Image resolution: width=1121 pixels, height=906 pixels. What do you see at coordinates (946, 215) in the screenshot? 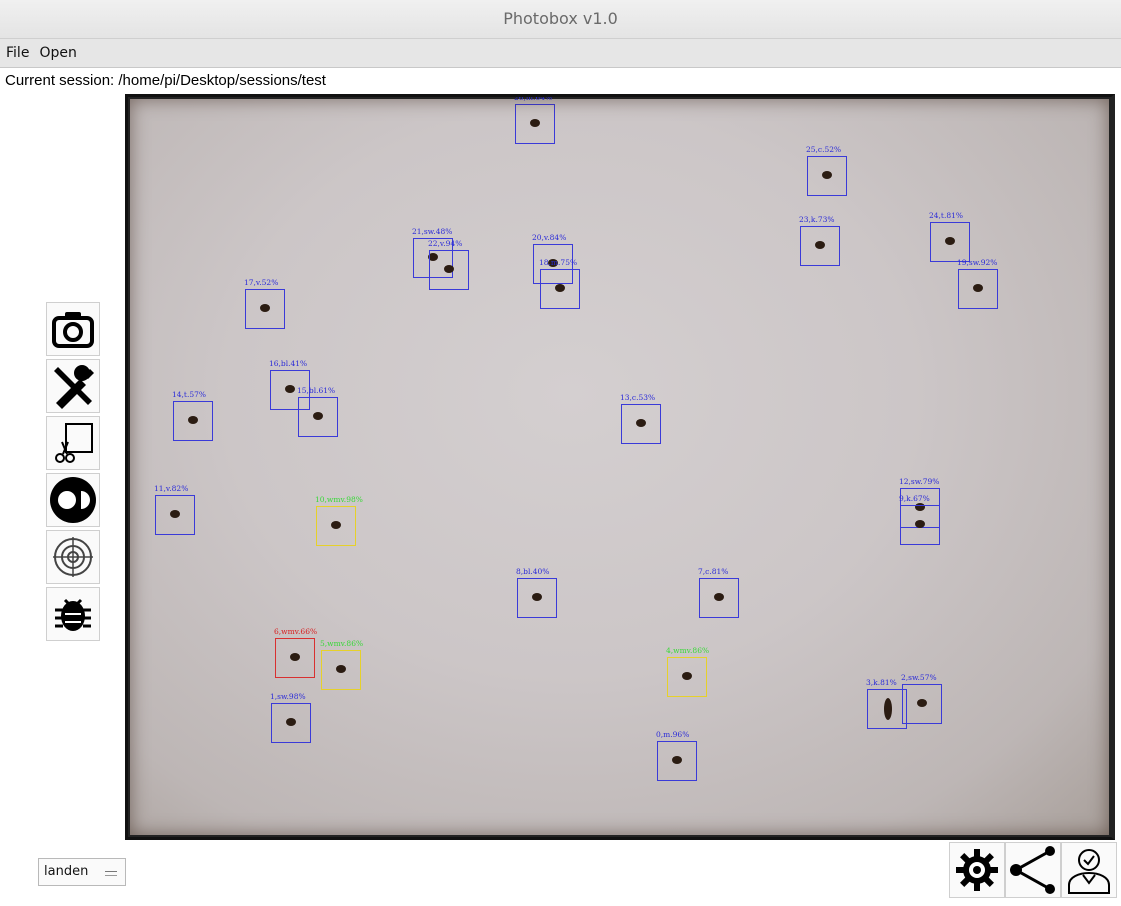
I see `detection-label: 24,t.81%` at bounding box center [946, 215].